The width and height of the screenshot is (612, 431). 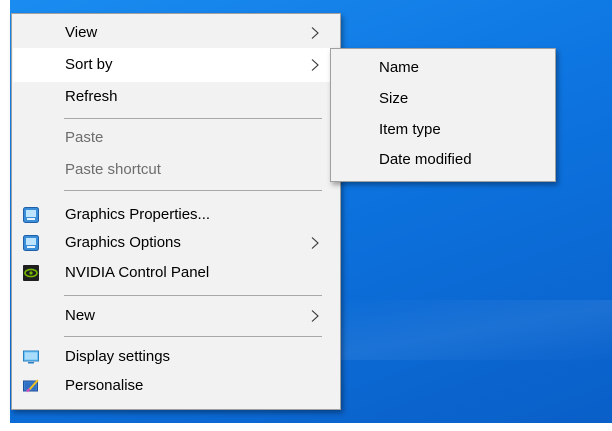 What do you see at coordinates (176, 138) in the screenshot?
I see `menu-item-paste: Paste` at bounding box center [176, 138].